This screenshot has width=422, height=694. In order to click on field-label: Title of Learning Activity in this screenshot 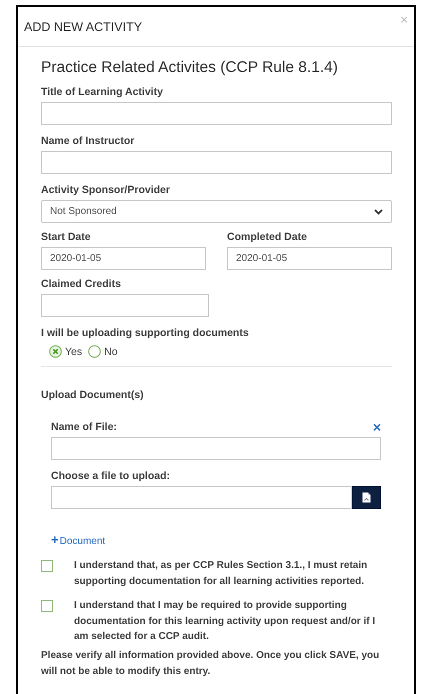, I will do `click(102, 92)`.